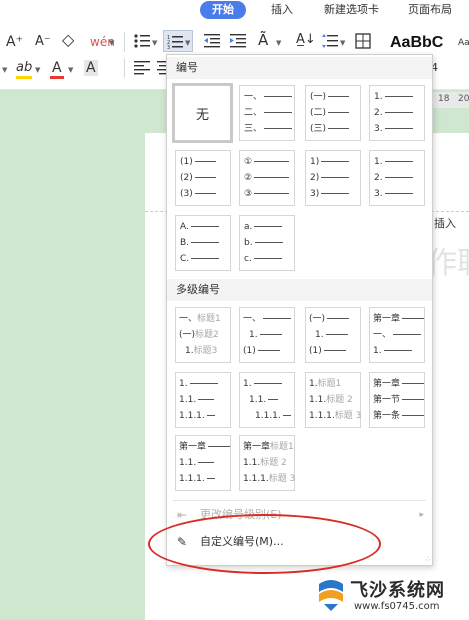 The width and height of the screenshot is (469, 620). Describe the element at coordinates (57, 68) in the screenshot. I see `font-color-button: A` at that location.